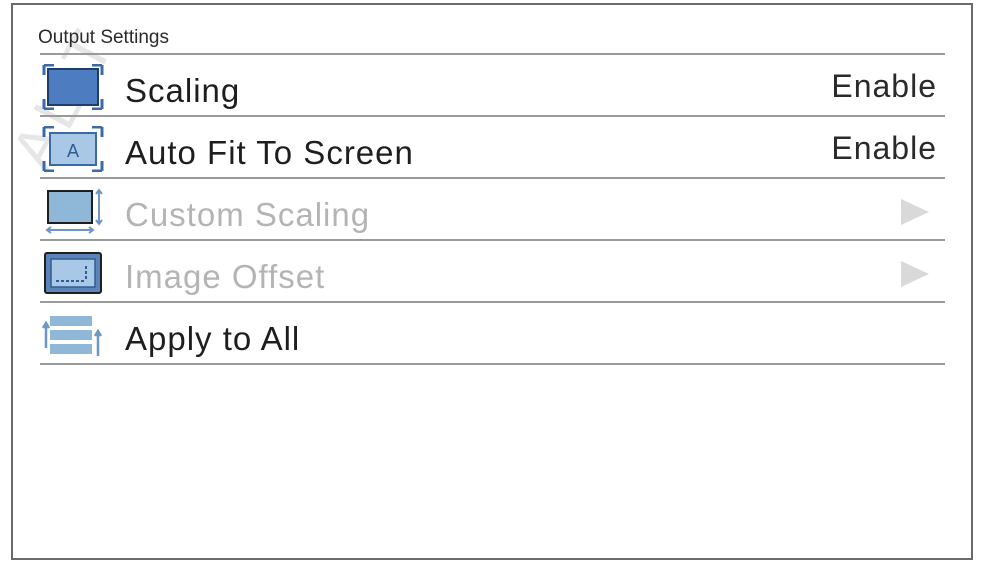 This screenshot has height=567, width=988. I want to click on menu-item-custom-scaling: Custom Scaling, so click(492, 208).